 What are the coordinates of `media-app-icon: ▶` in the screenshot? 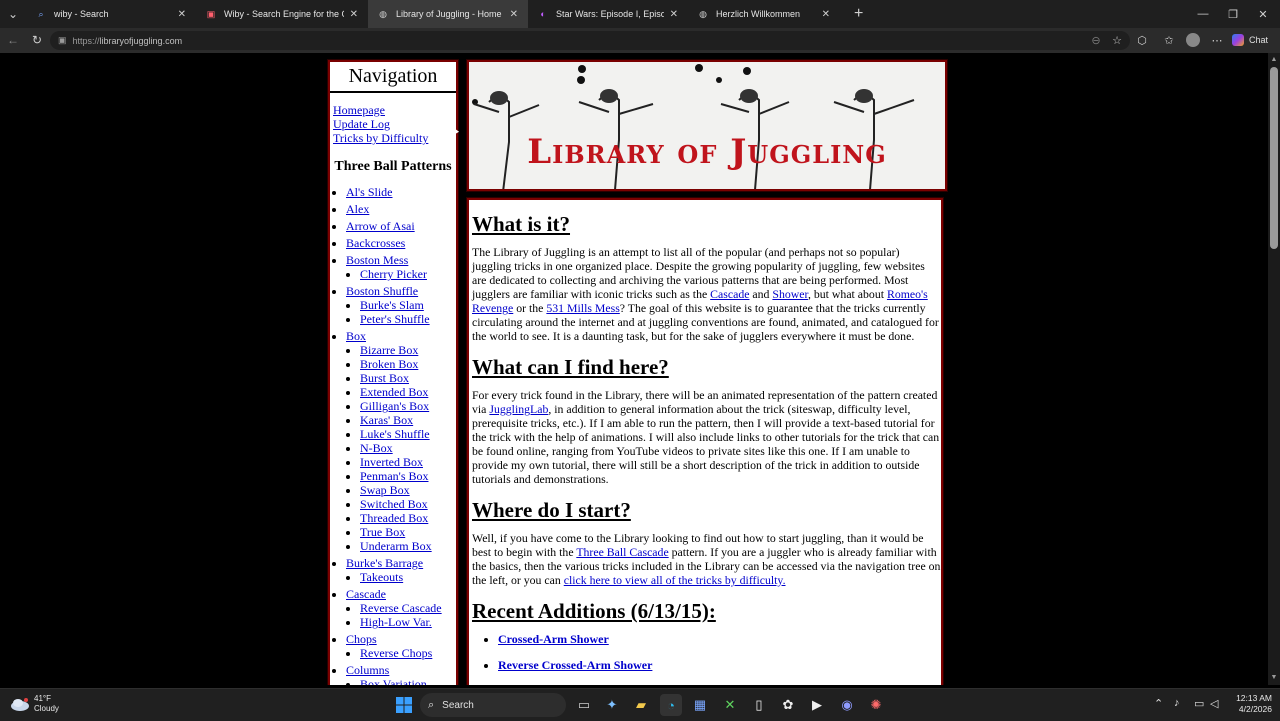 It's located at (817, 705).